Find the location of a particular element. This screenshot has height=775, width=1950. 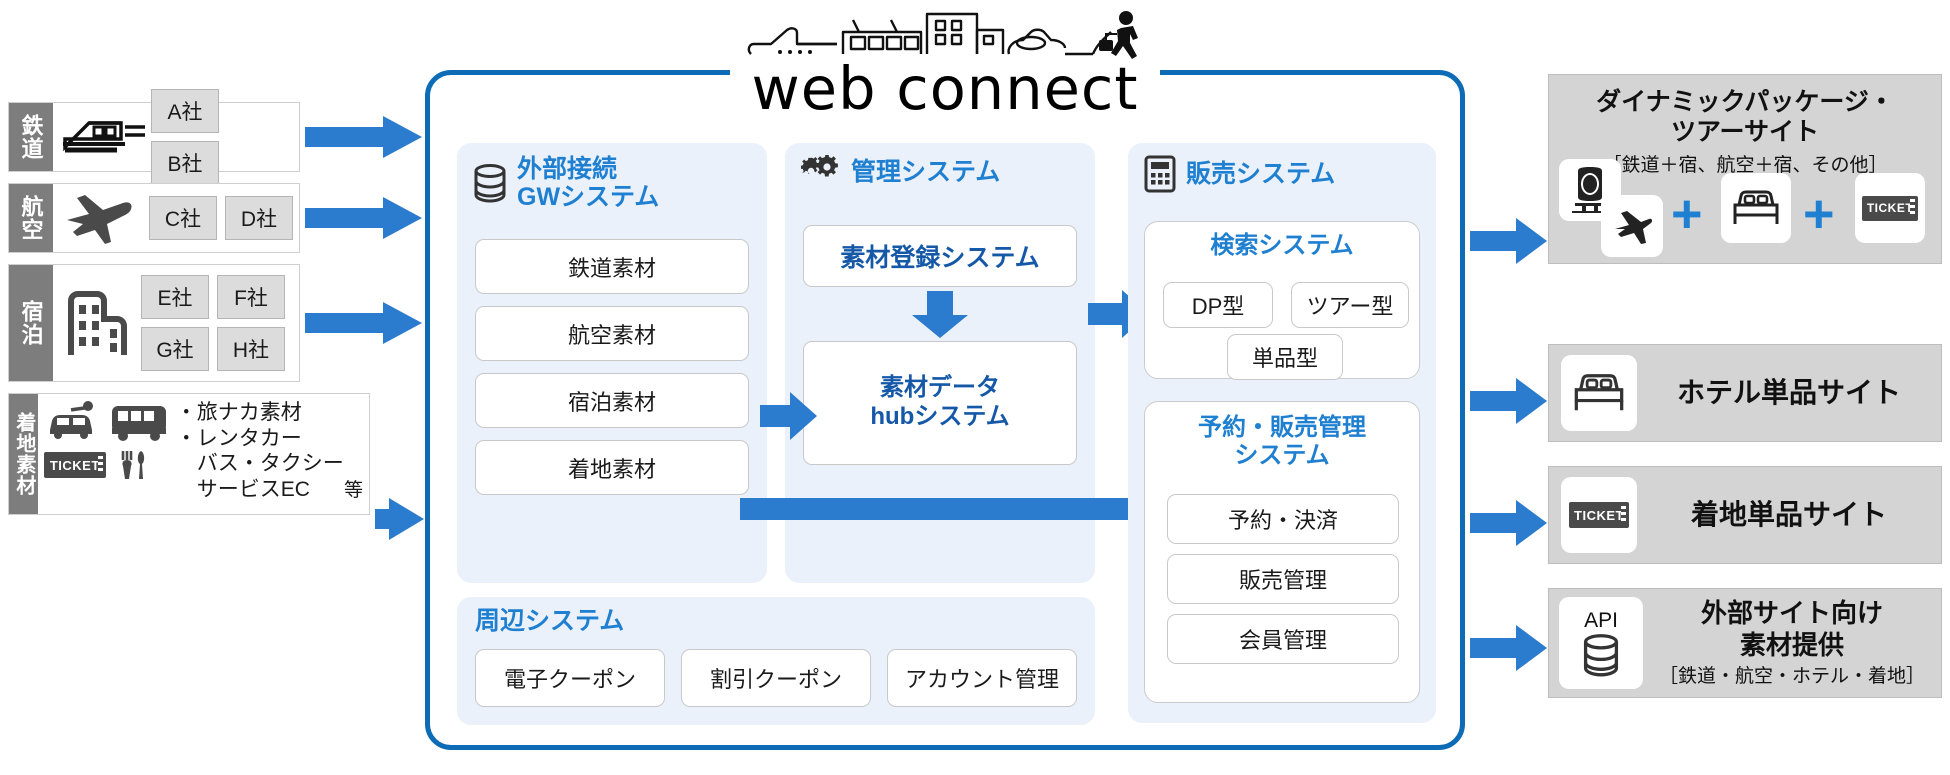

output-card-destination-site: TICKET 着地単品サイト is located at coordinates (1745, 515).